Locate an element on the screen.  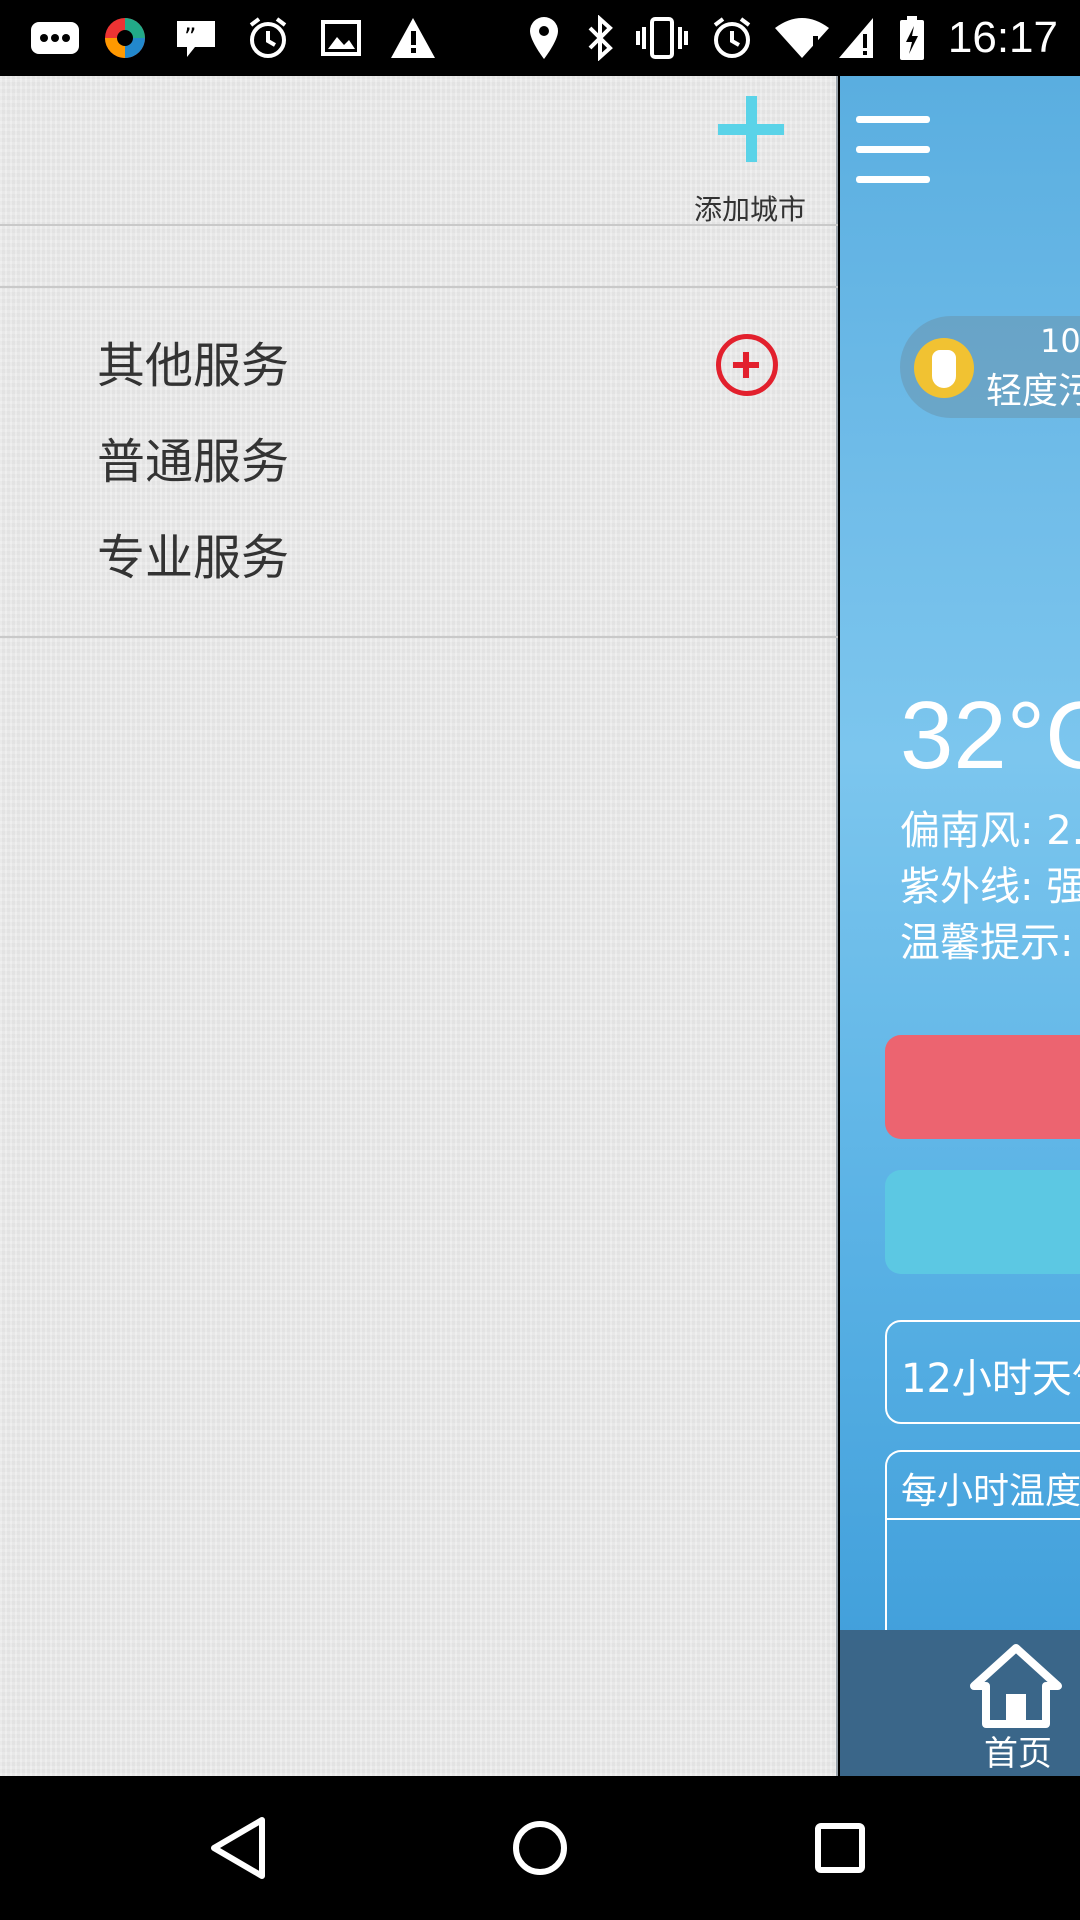
status-time: 16:17 is located at coordinates (1002, 37).